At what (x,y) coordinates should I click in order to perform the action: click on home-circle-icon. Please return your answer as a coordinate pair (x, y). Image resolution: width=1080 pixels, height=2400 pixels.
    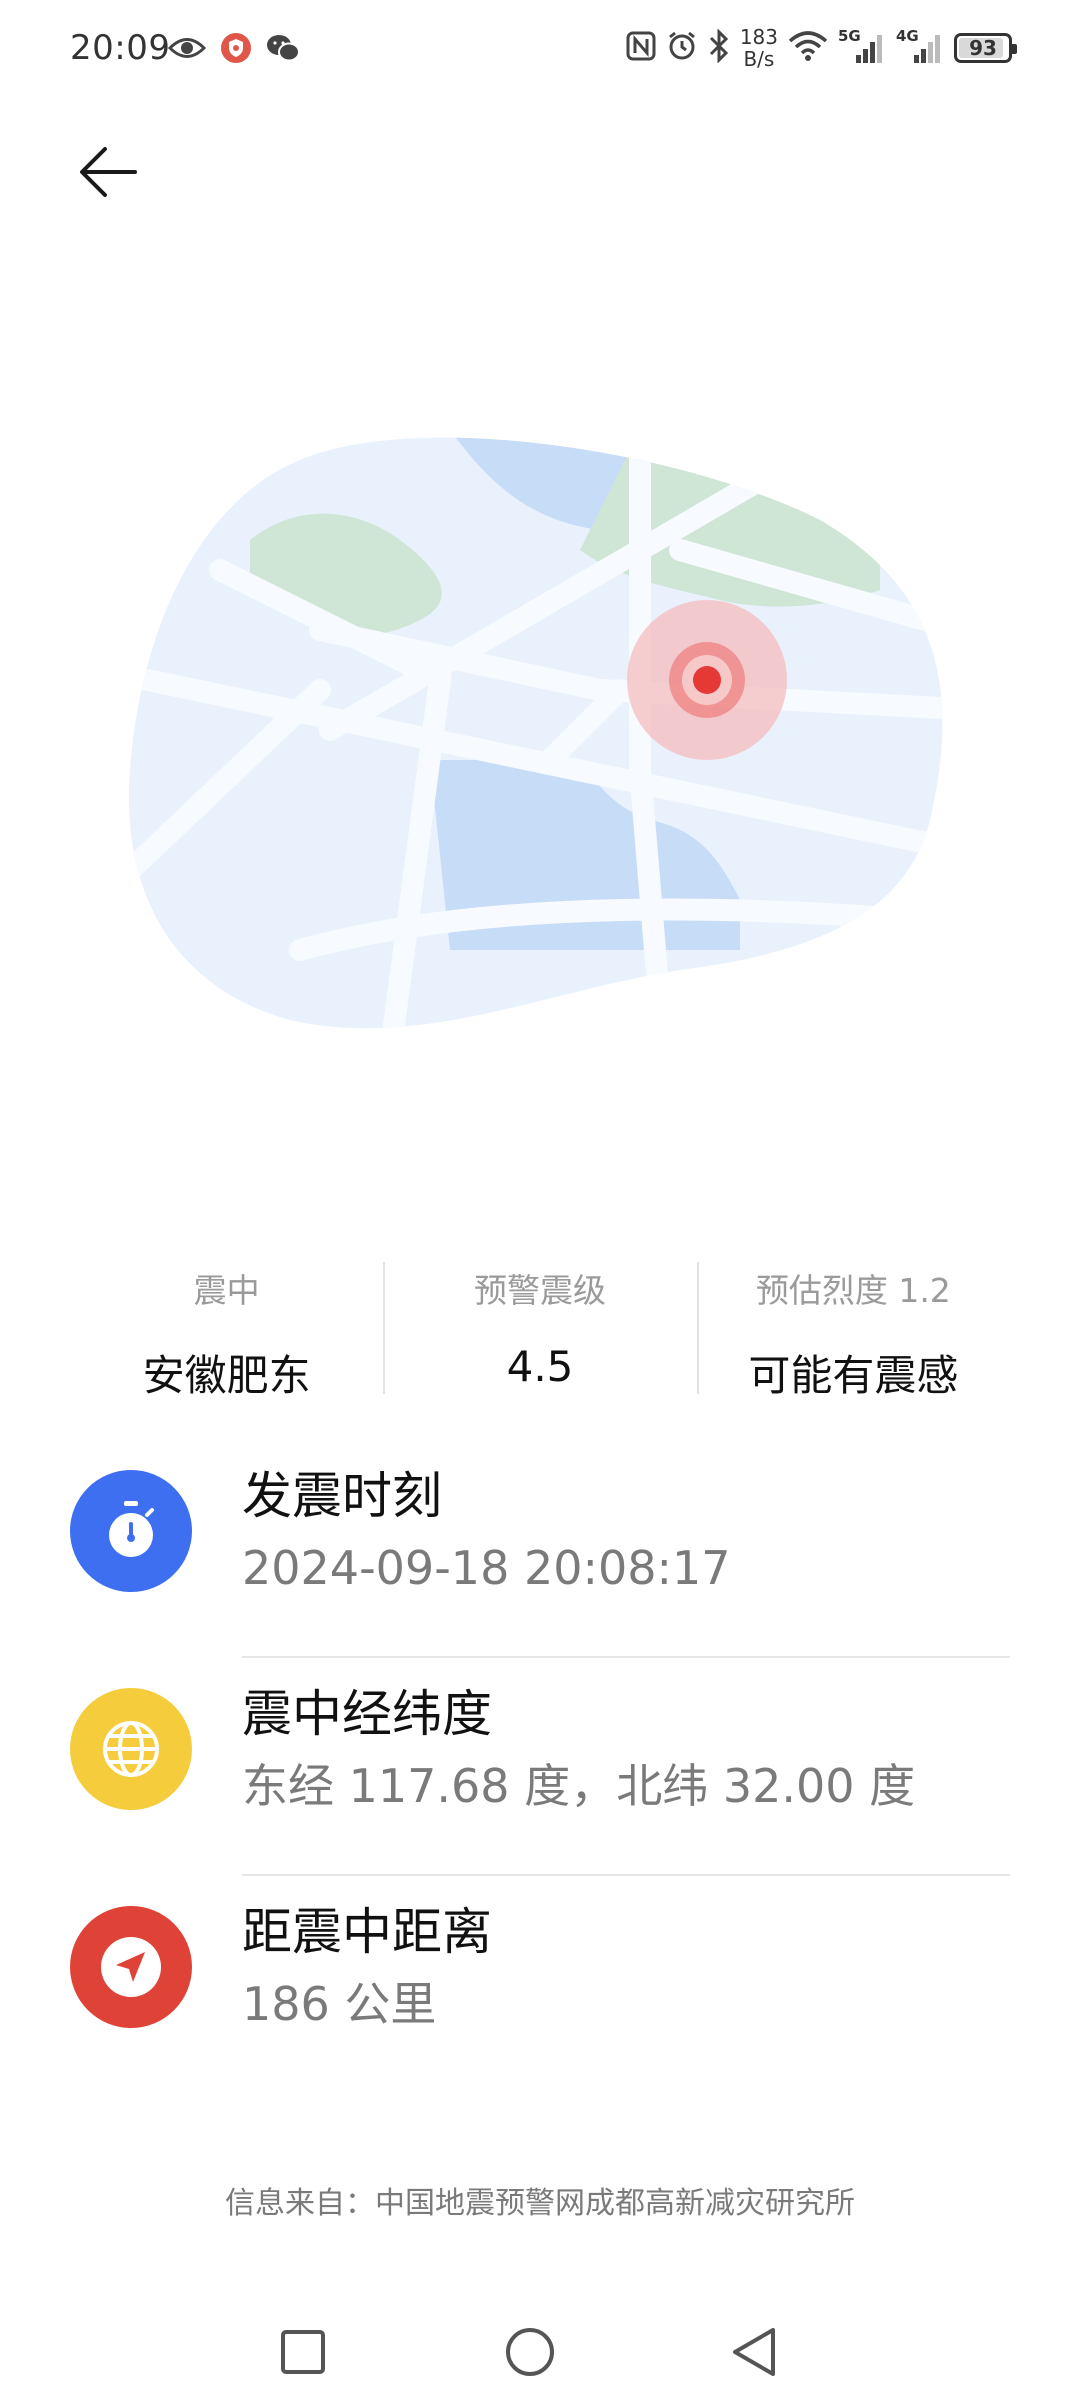
    Looking at the image, I should click on (530, 2352).